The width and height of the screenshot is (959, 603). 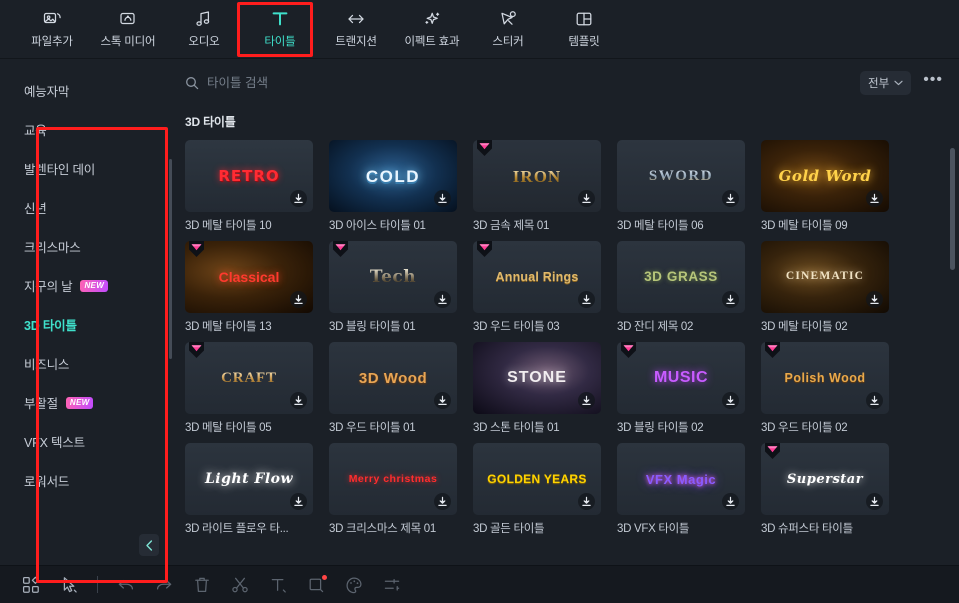 I want to click on title-preview-text: VFX Magic, so click(x=681, y=479).